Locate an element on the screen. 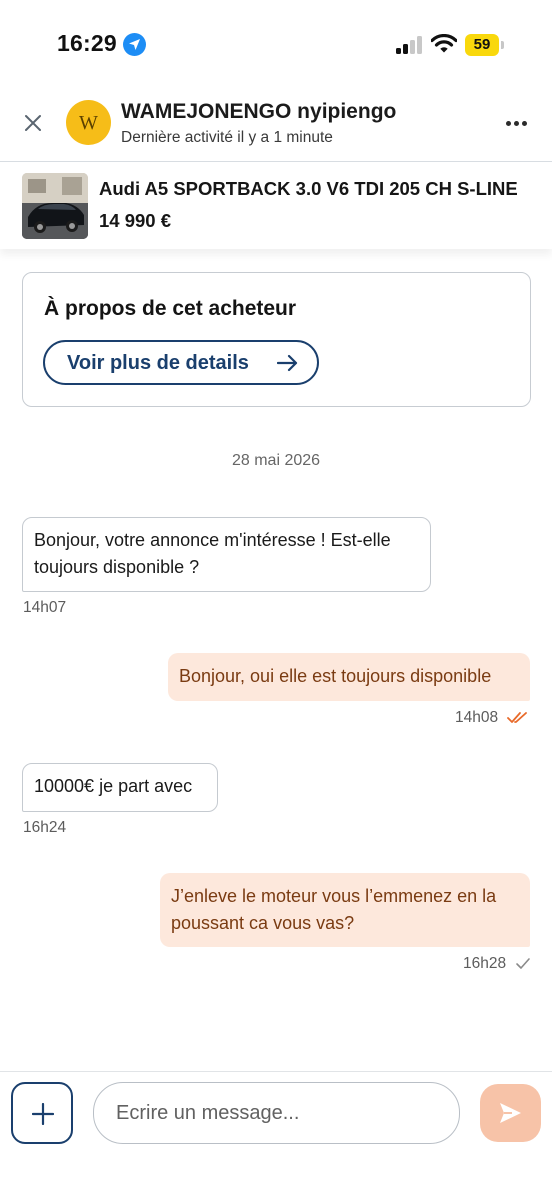 The height and width of the screenshot is (1200, 552). status-bar: 16:29 59 is located at coordinates (276, 45).